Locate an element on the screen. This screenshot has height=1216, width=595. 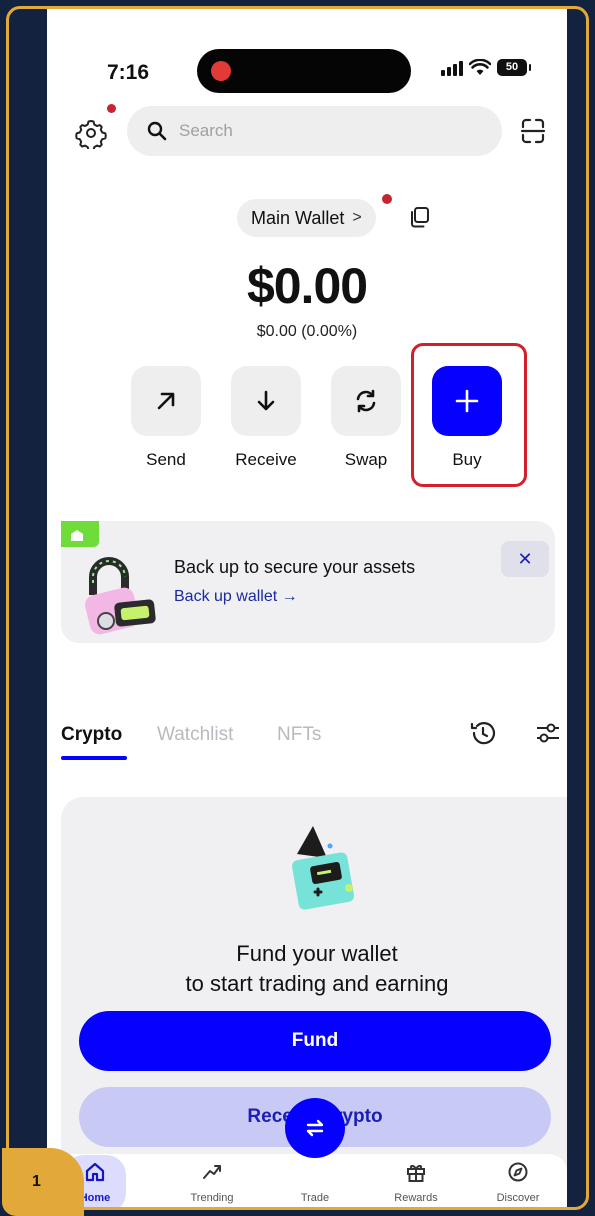
tab-nfts: NFTs is located at coordinates (299, 735).